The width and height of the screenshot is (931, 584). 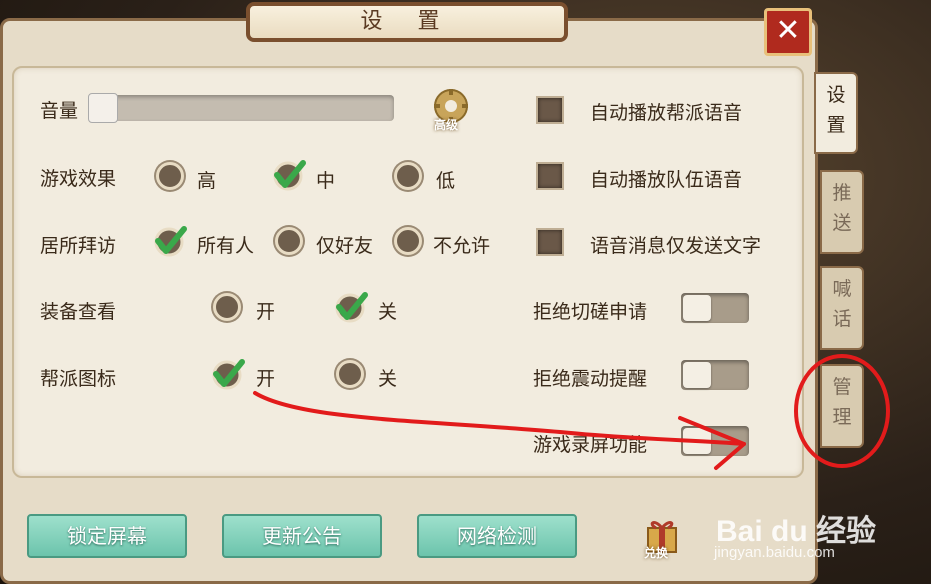 What do you see at coordinates (499, 418) in the screenshot?
I see `annotation-arrow` at bounding box center [499, 418].